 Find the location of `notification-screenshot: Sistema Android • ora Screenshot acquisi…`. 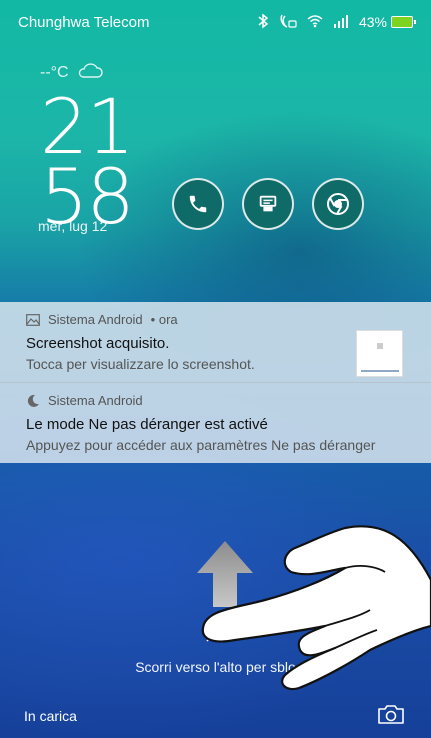

notification-screenshot: Sistema Android • ora Screenshot acquisi… is located at coordinates (215, 342).